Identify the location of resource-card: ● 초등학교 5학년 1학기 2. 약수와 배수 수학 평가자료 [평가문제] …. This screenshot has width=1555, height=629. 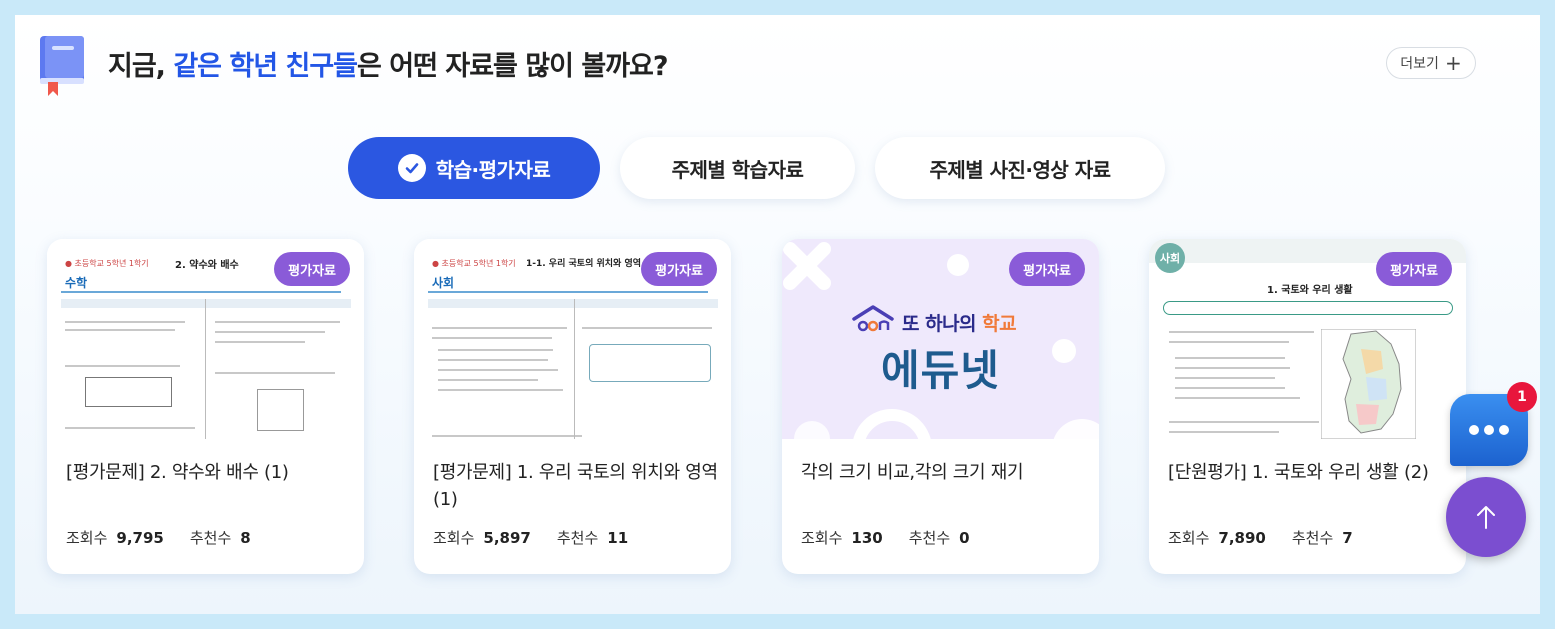
(205, 406).